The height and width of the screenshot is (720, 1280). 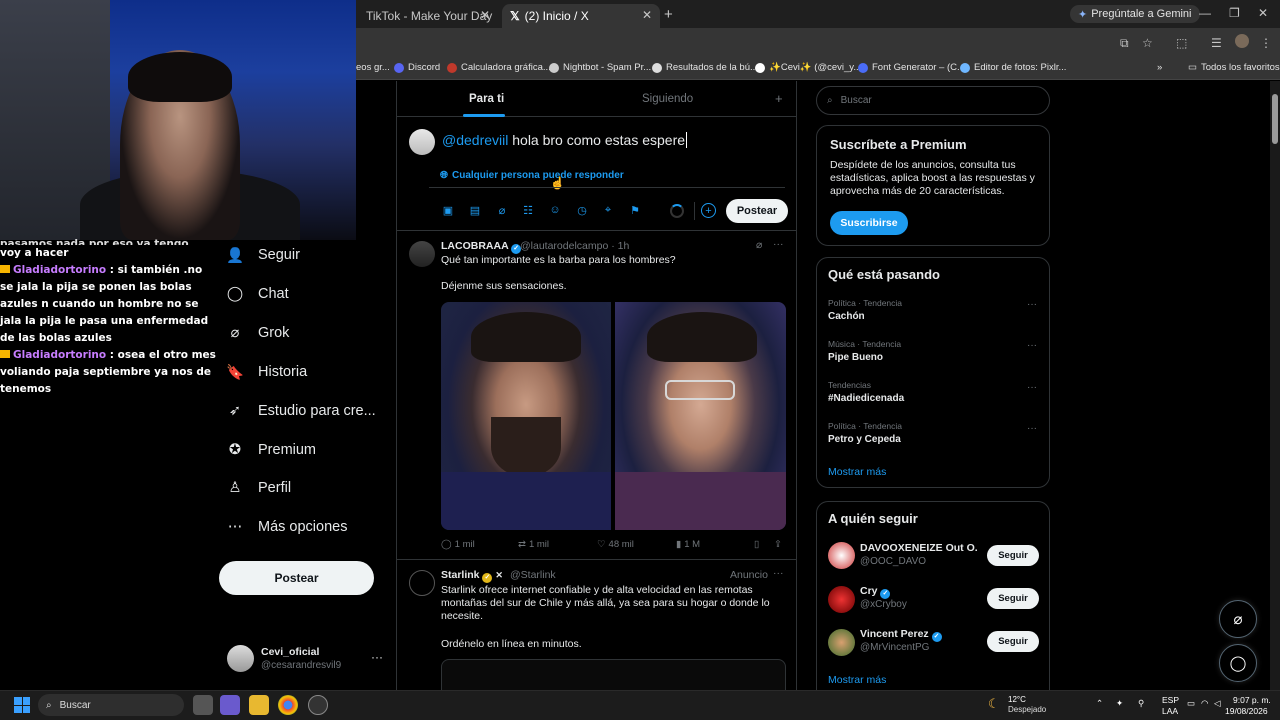 What do you see at coordinates (111, 705) in the screenshot?
I see `taskbar-search: ⌕ Buscar` at bounding box center [111, 705].